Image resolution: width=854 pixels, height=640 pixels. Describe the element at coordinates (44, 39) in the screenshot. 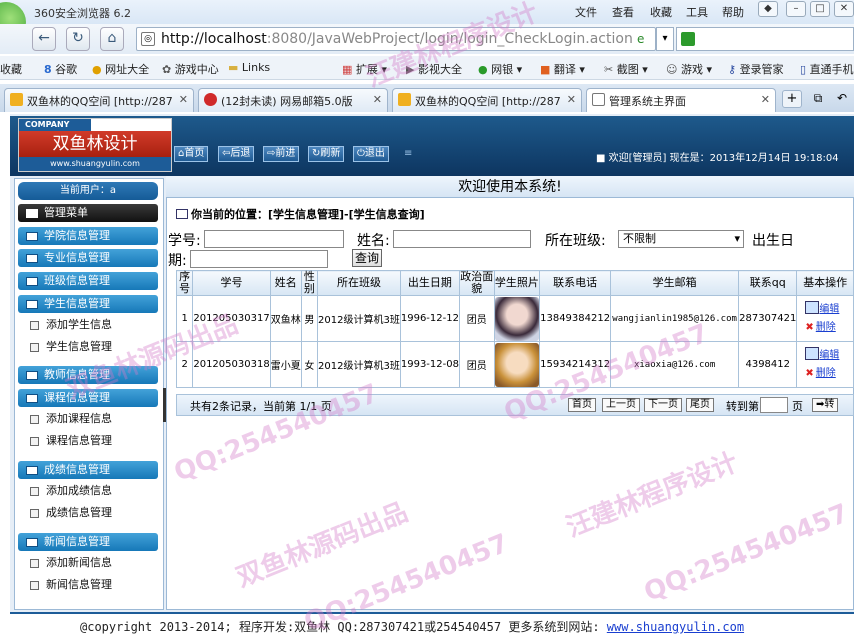

I see `back-button: ←` at that location.